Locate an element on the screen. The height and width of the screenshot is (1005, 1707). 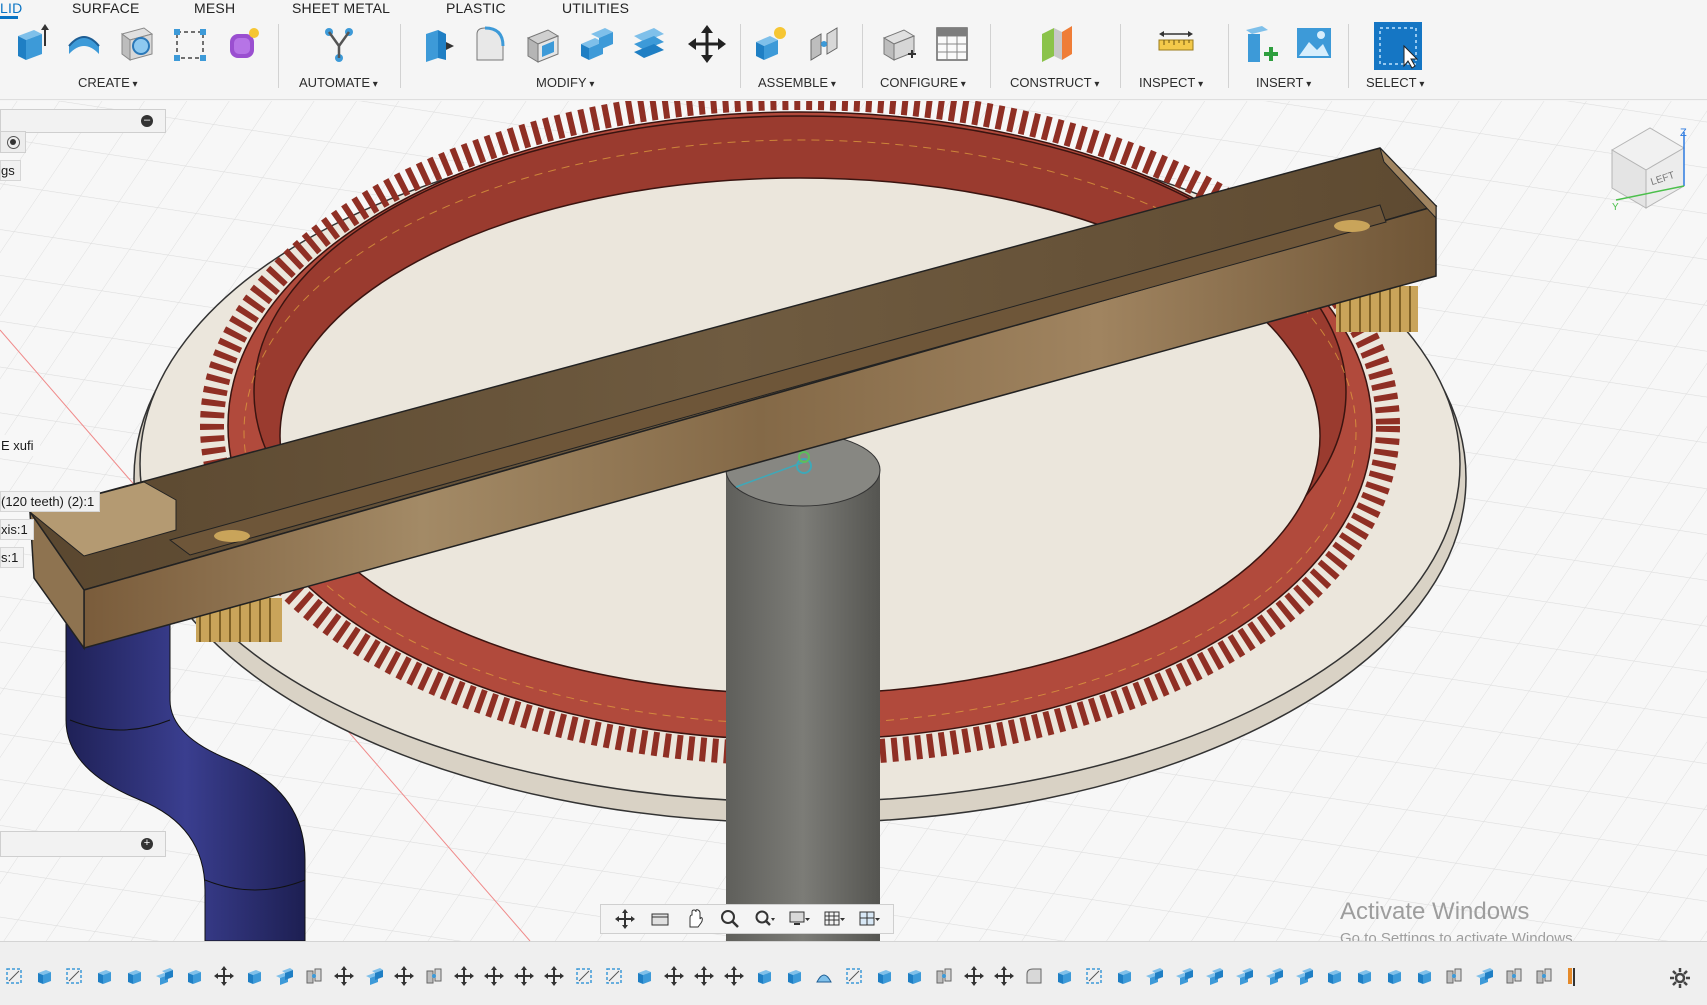
browser-panel-header: – is located at coordinates (83, 121).